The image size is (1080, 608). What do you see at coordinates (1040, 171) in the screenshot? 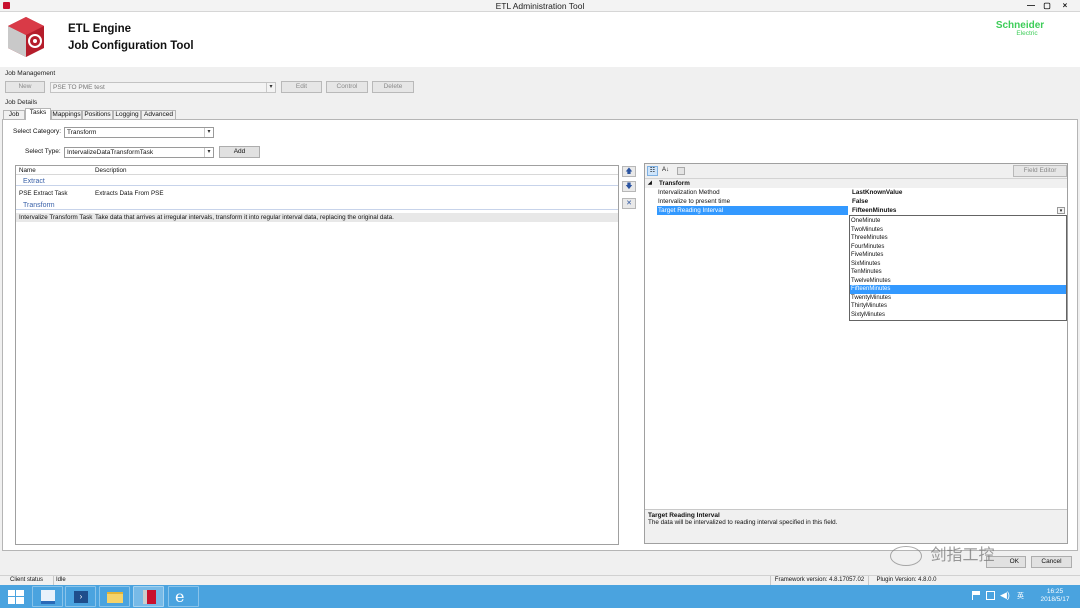
I see `field-editor-button: Field Editor` at bounding box center [1040, 171].